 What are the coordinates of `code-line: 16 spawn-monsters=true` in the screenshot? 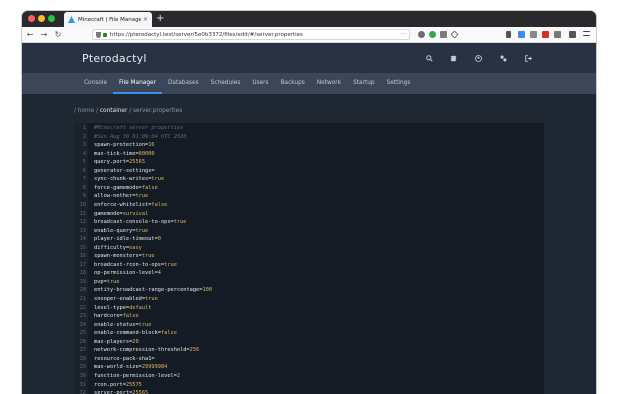 It's located at (309, 256).